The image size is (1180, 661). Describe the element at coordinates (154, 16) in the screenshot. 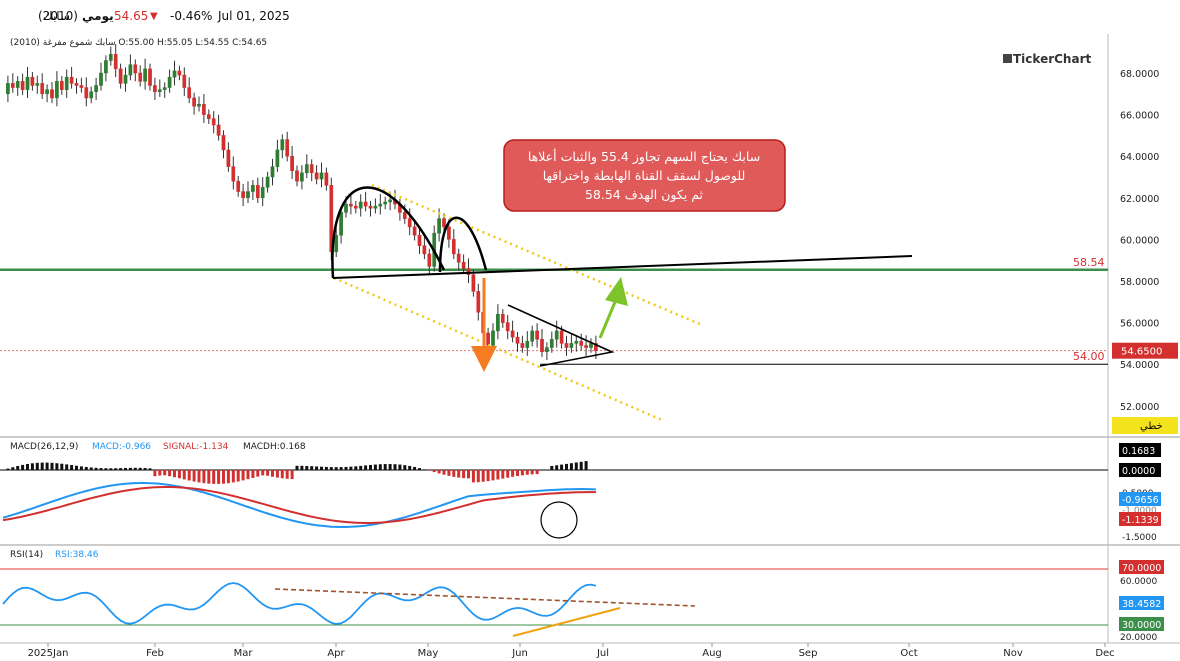

I see `down-arrow-icon: ▼` at that location.